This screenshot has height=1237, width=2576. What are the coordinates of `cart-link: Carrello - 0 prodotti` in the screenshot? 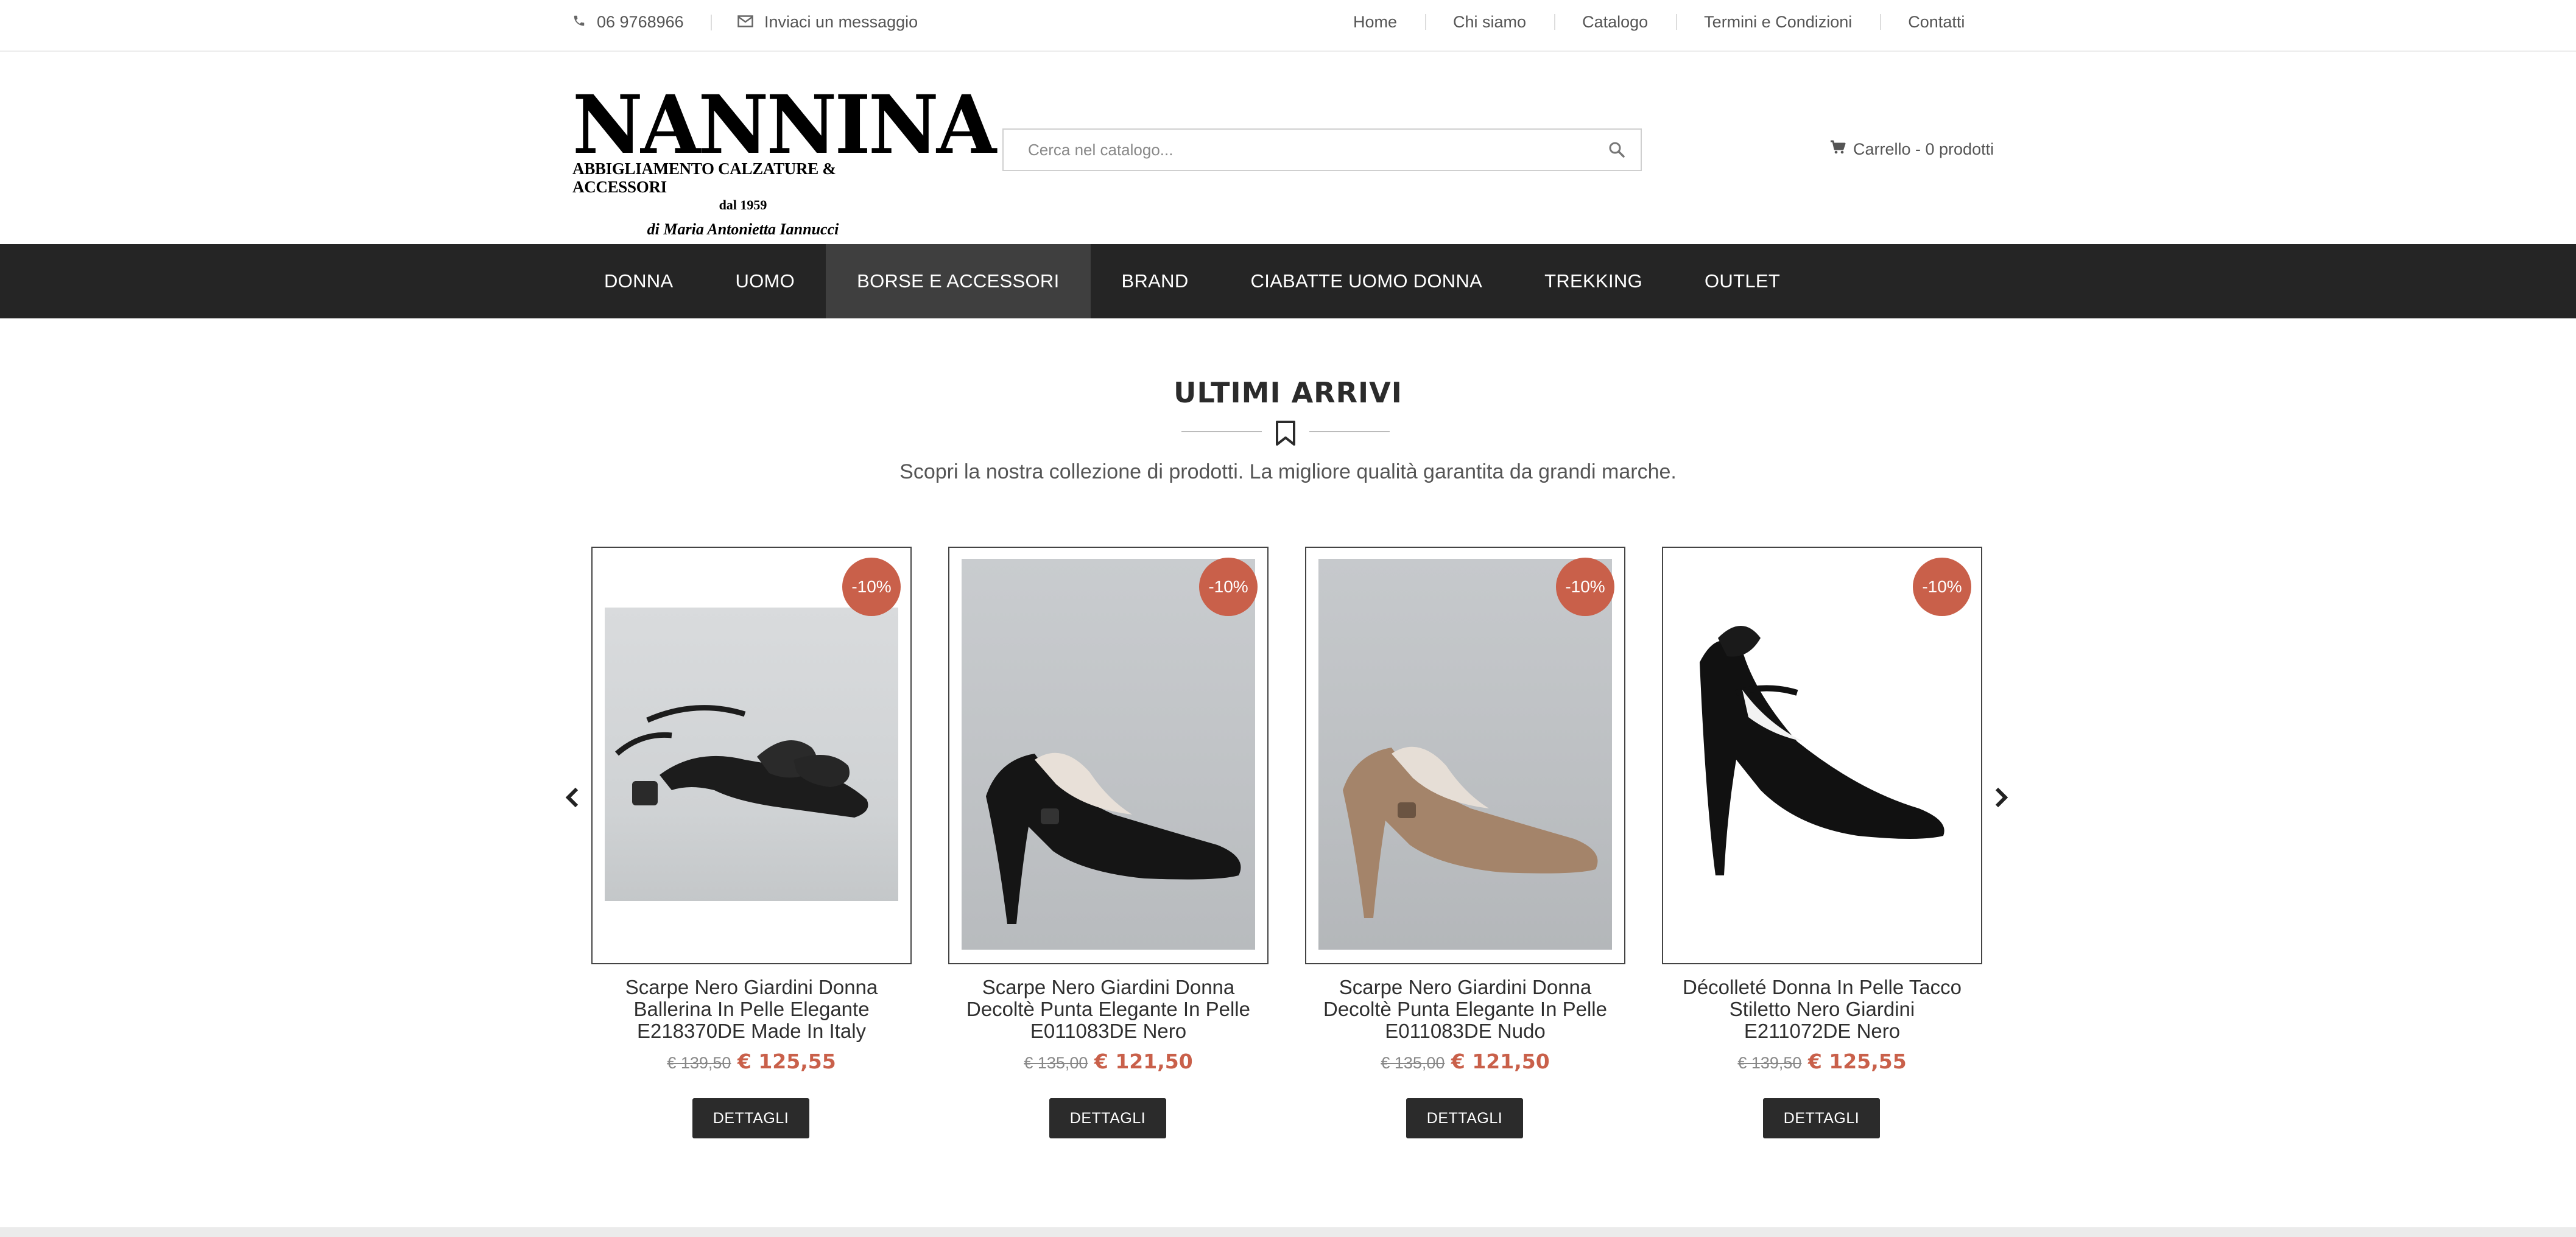 It's located at (1912, 149).